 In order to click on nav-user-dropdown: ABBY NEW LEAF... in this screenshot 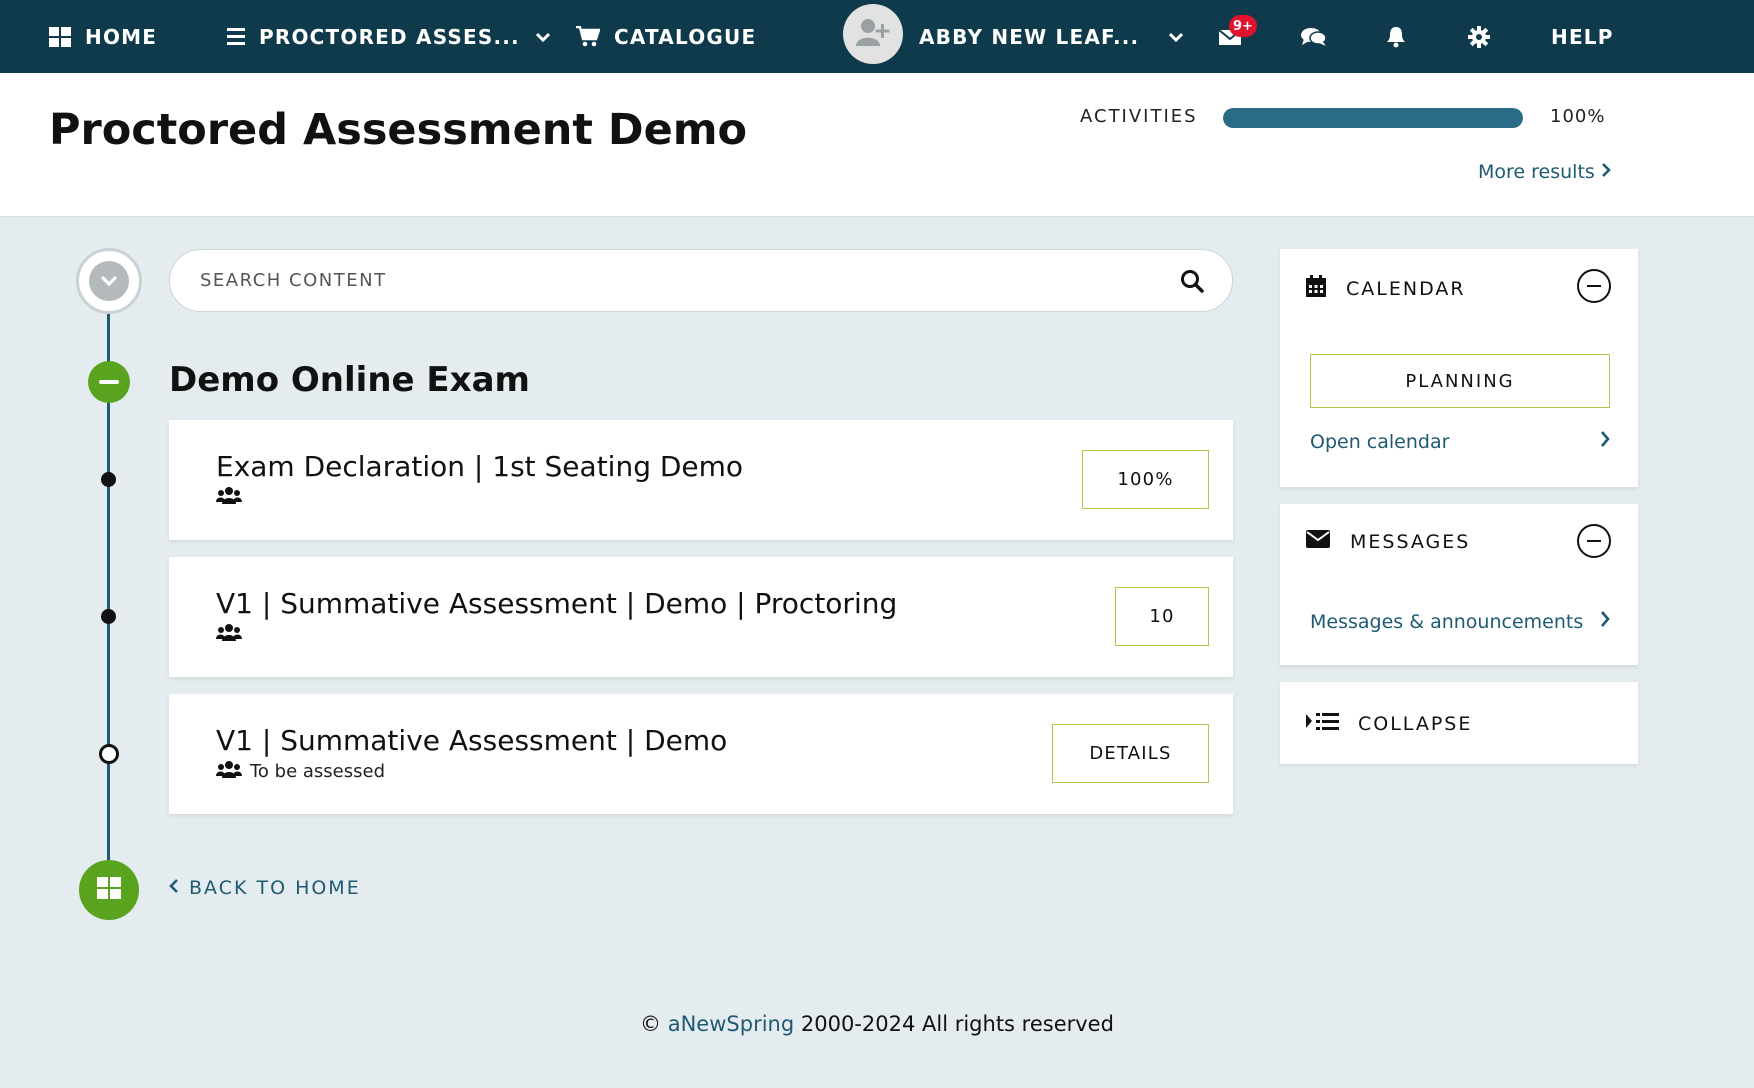, I will do `click(1051, 36)`.